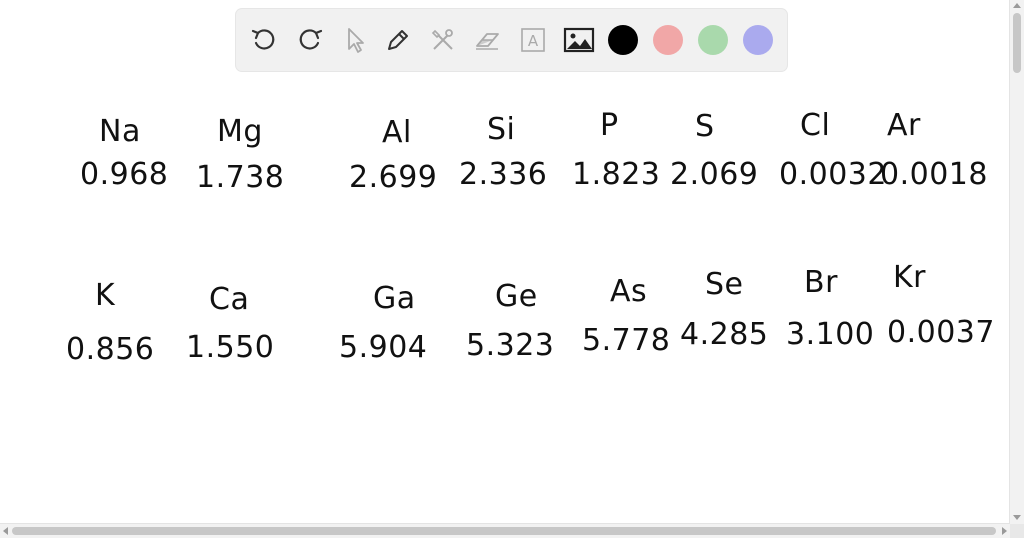  I want to click on color-green-swatch, so click(713, 40).